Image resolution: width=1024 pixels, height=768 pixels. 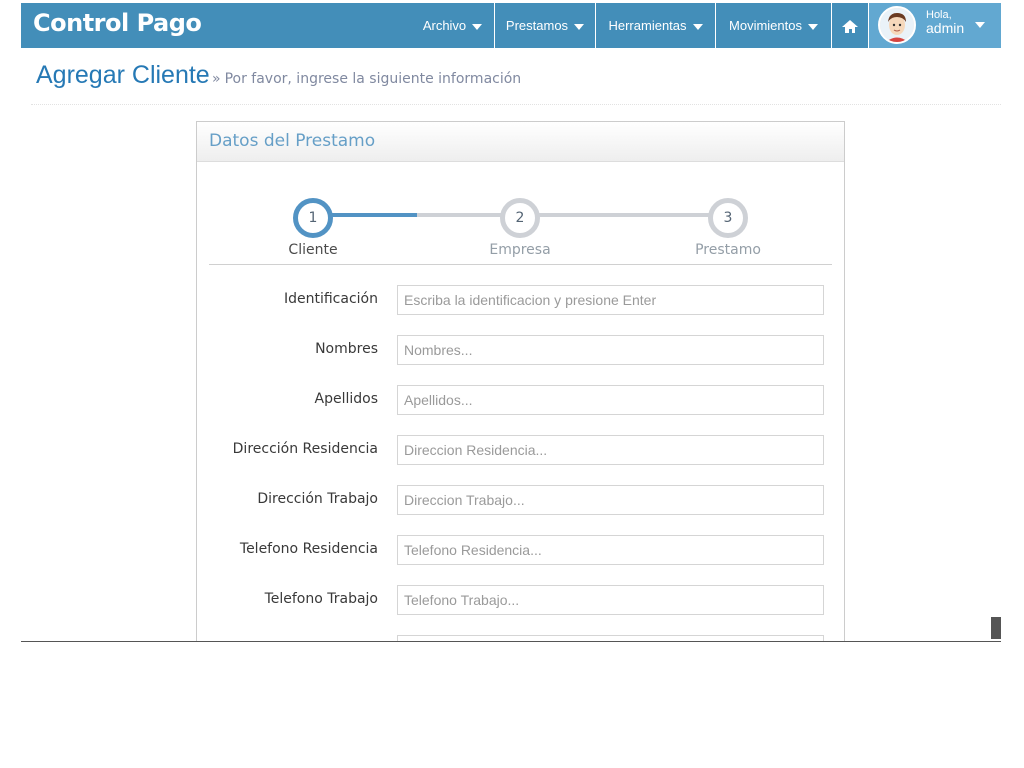 I want to click on apellidos-input, so click(x=610, y=400).